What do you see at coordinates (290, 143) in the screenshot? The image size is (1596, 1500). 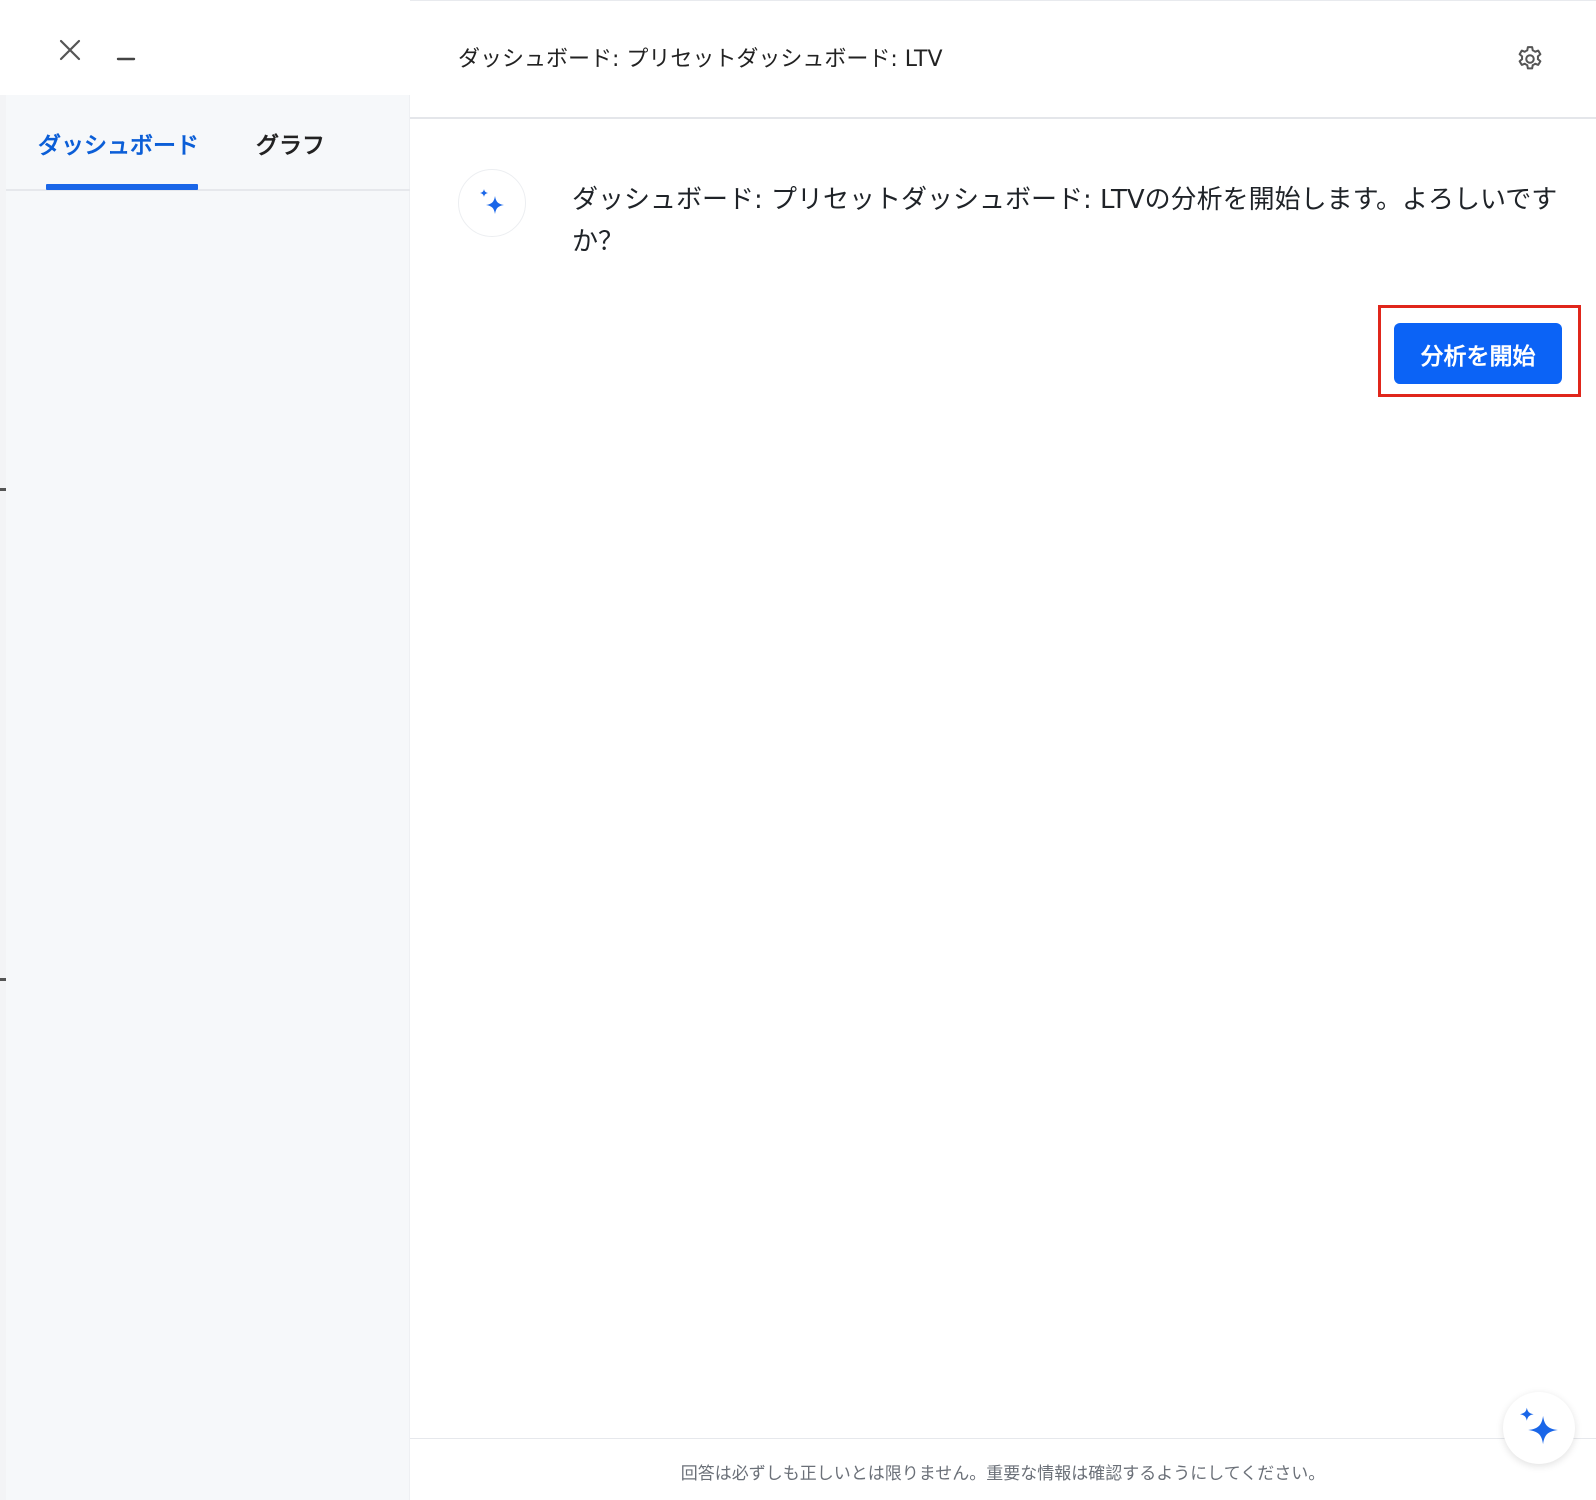 I see `tab-graph: グラフ` at bounding box center [290, 143].